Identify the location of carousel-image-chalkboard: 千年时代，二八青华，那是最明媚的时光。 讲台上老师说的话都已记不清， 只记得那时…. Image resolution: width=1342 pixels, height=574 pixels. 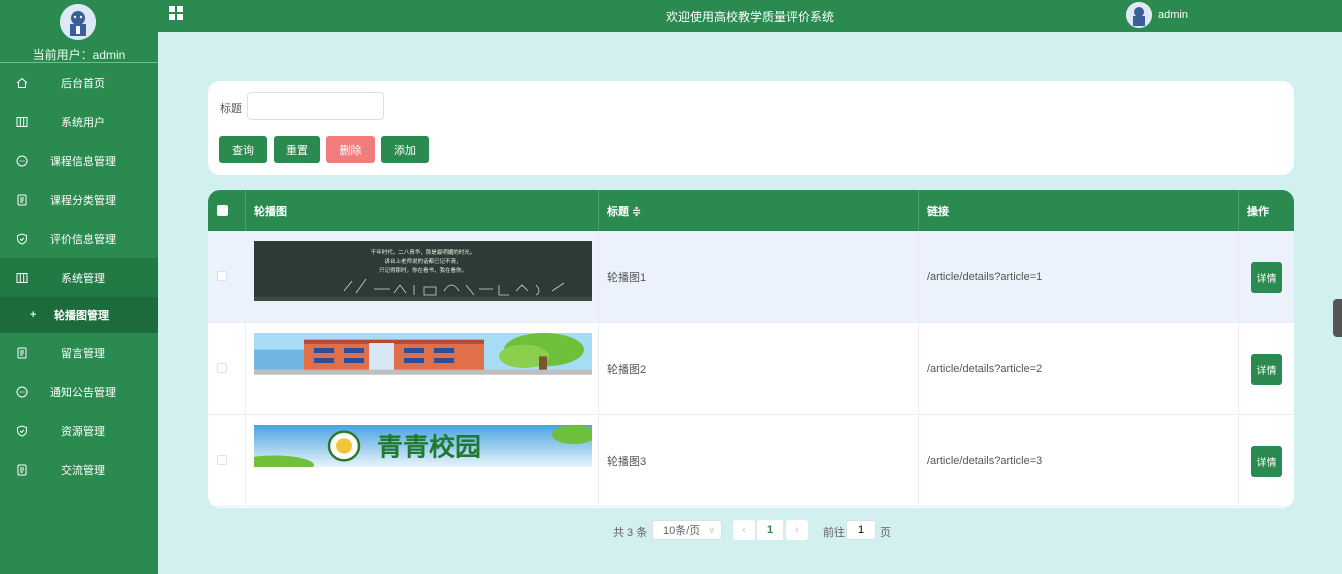
(423, 271).